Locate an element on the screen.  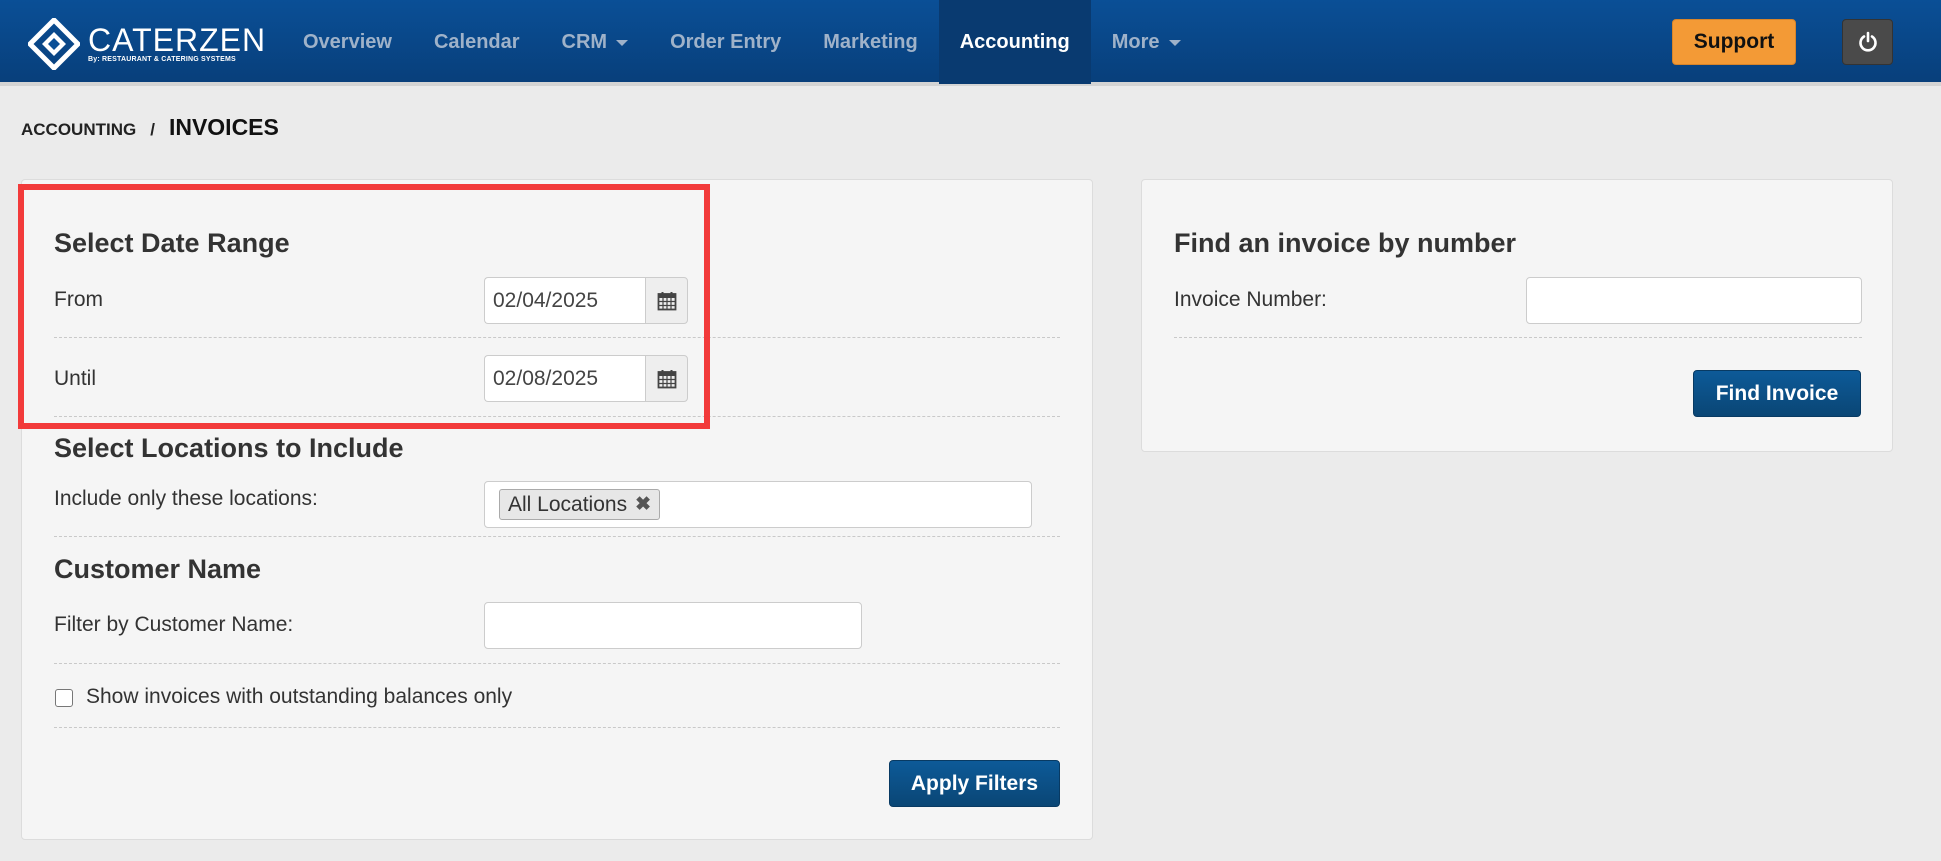
customer-name-label: Filter by Customer Name: is located at coordinates (174, 624).